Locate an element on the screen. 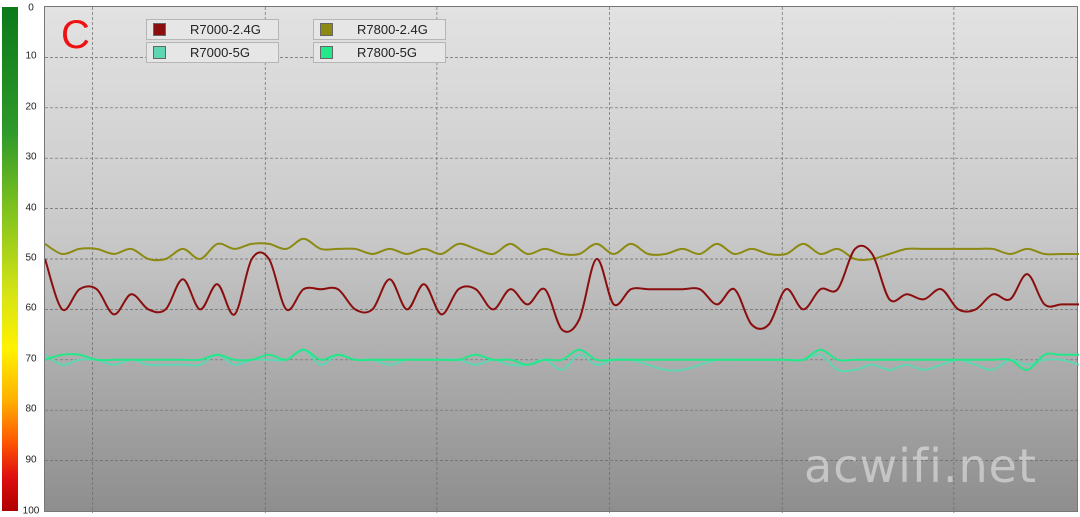 This screenshot has width=1080, height=517. y-tick-label: 50 is located at coordinates (31, 258).